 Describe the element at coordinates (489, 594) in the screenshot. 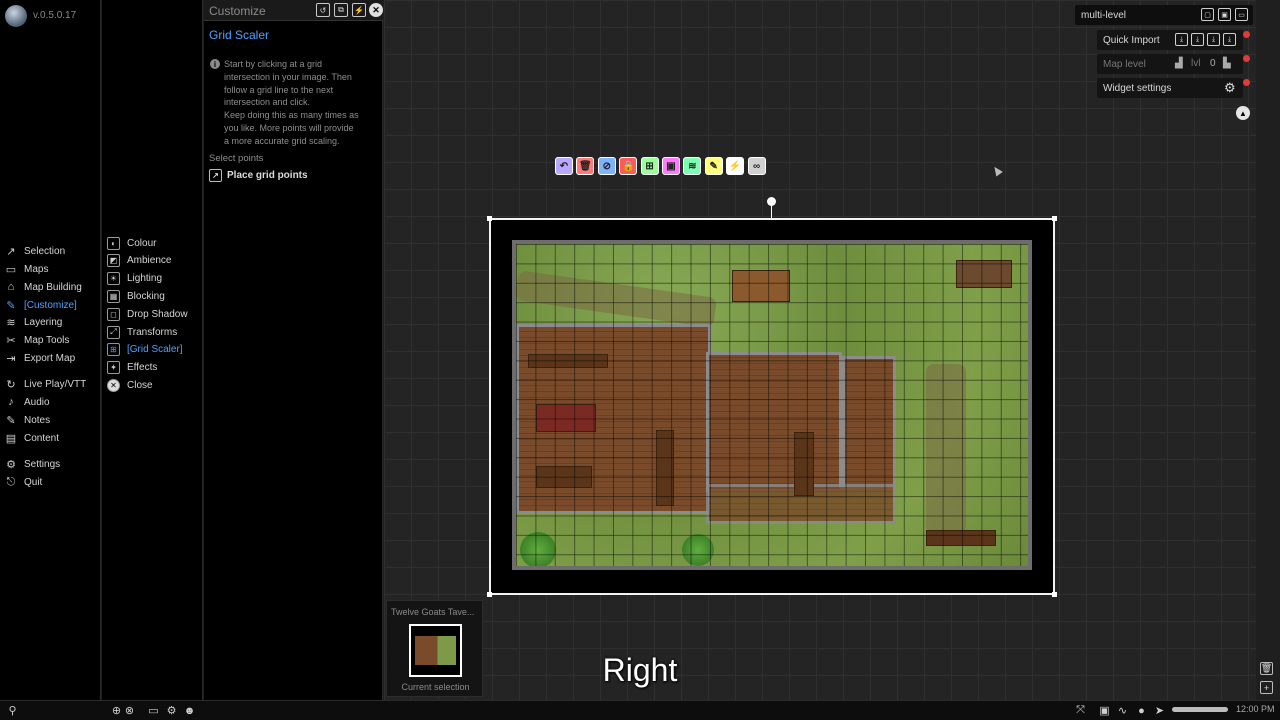

I see `resize-handle-bottom-left` at that location.